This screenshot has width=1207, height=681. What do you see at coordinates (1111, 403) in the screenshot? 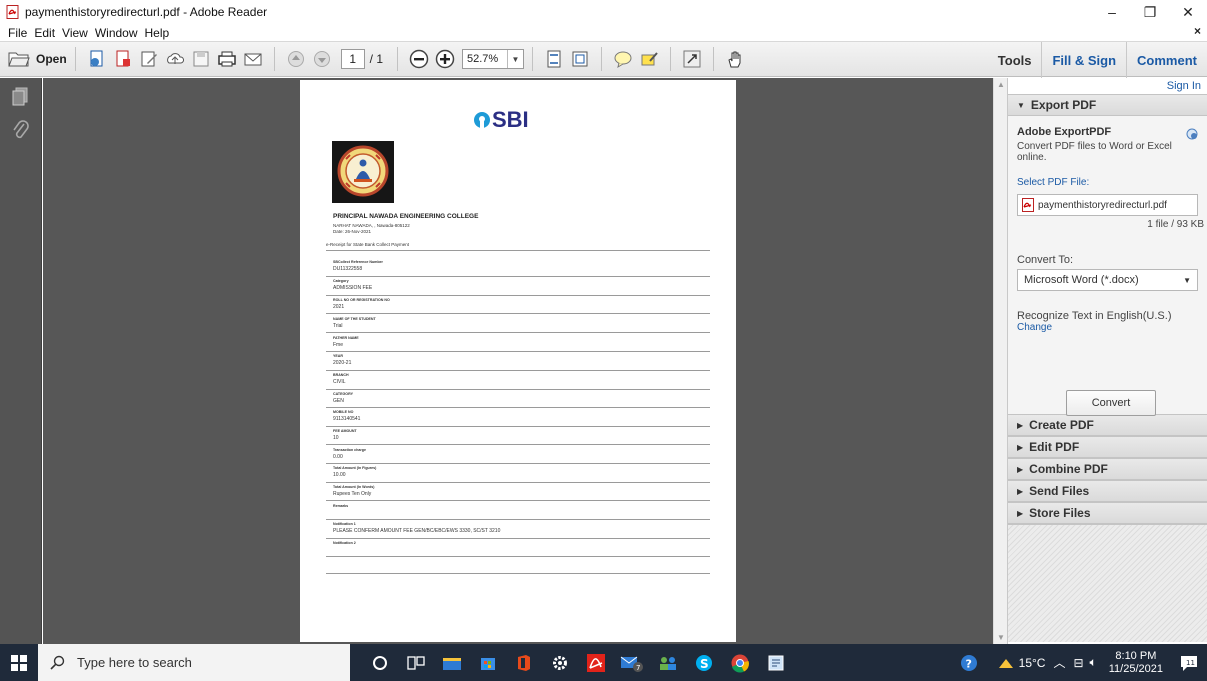
I see `convert-button: Convert` at bounding box center [1111, 403].